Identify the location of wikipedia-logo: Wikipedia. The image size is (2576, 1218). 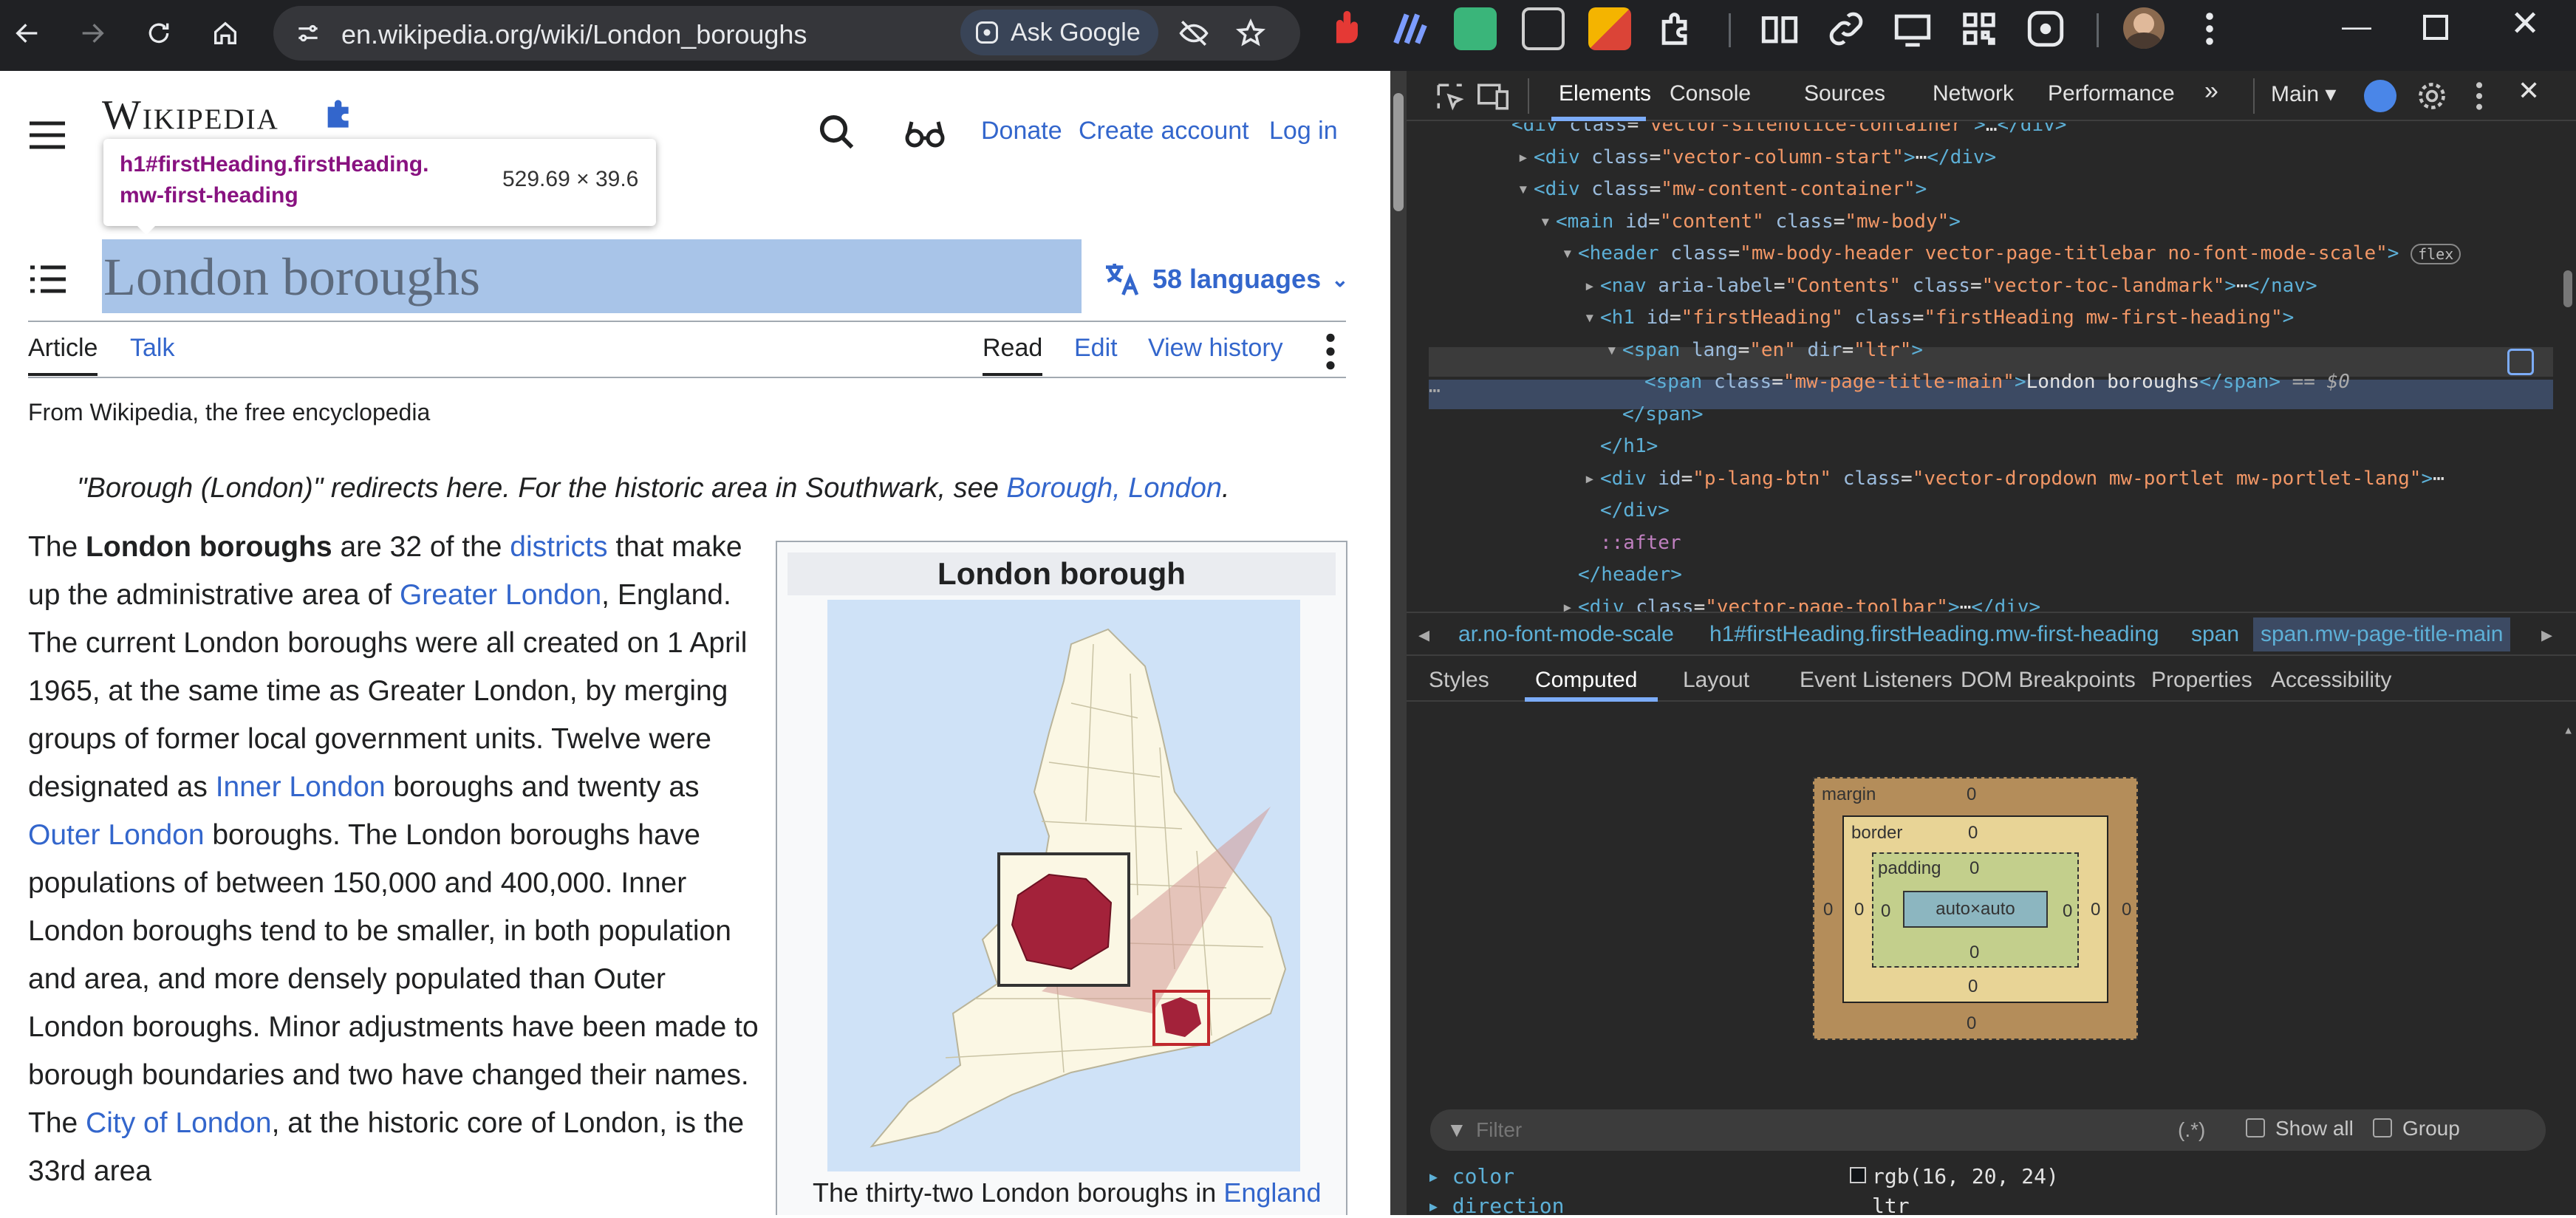
(190, 115).